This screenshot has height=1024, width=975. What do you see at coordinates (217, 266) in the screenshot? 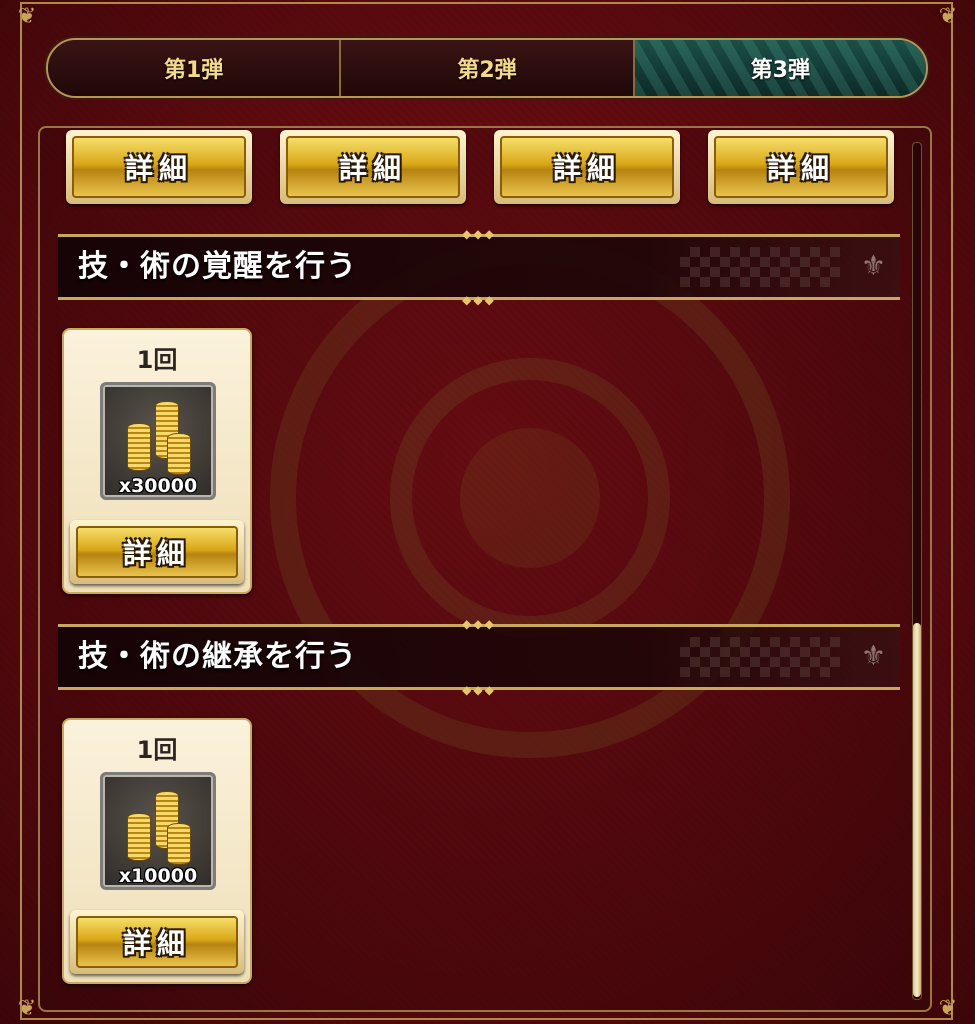
I see `section-title: 技・術の覚醒を行う` at bounding box center [217, 266].